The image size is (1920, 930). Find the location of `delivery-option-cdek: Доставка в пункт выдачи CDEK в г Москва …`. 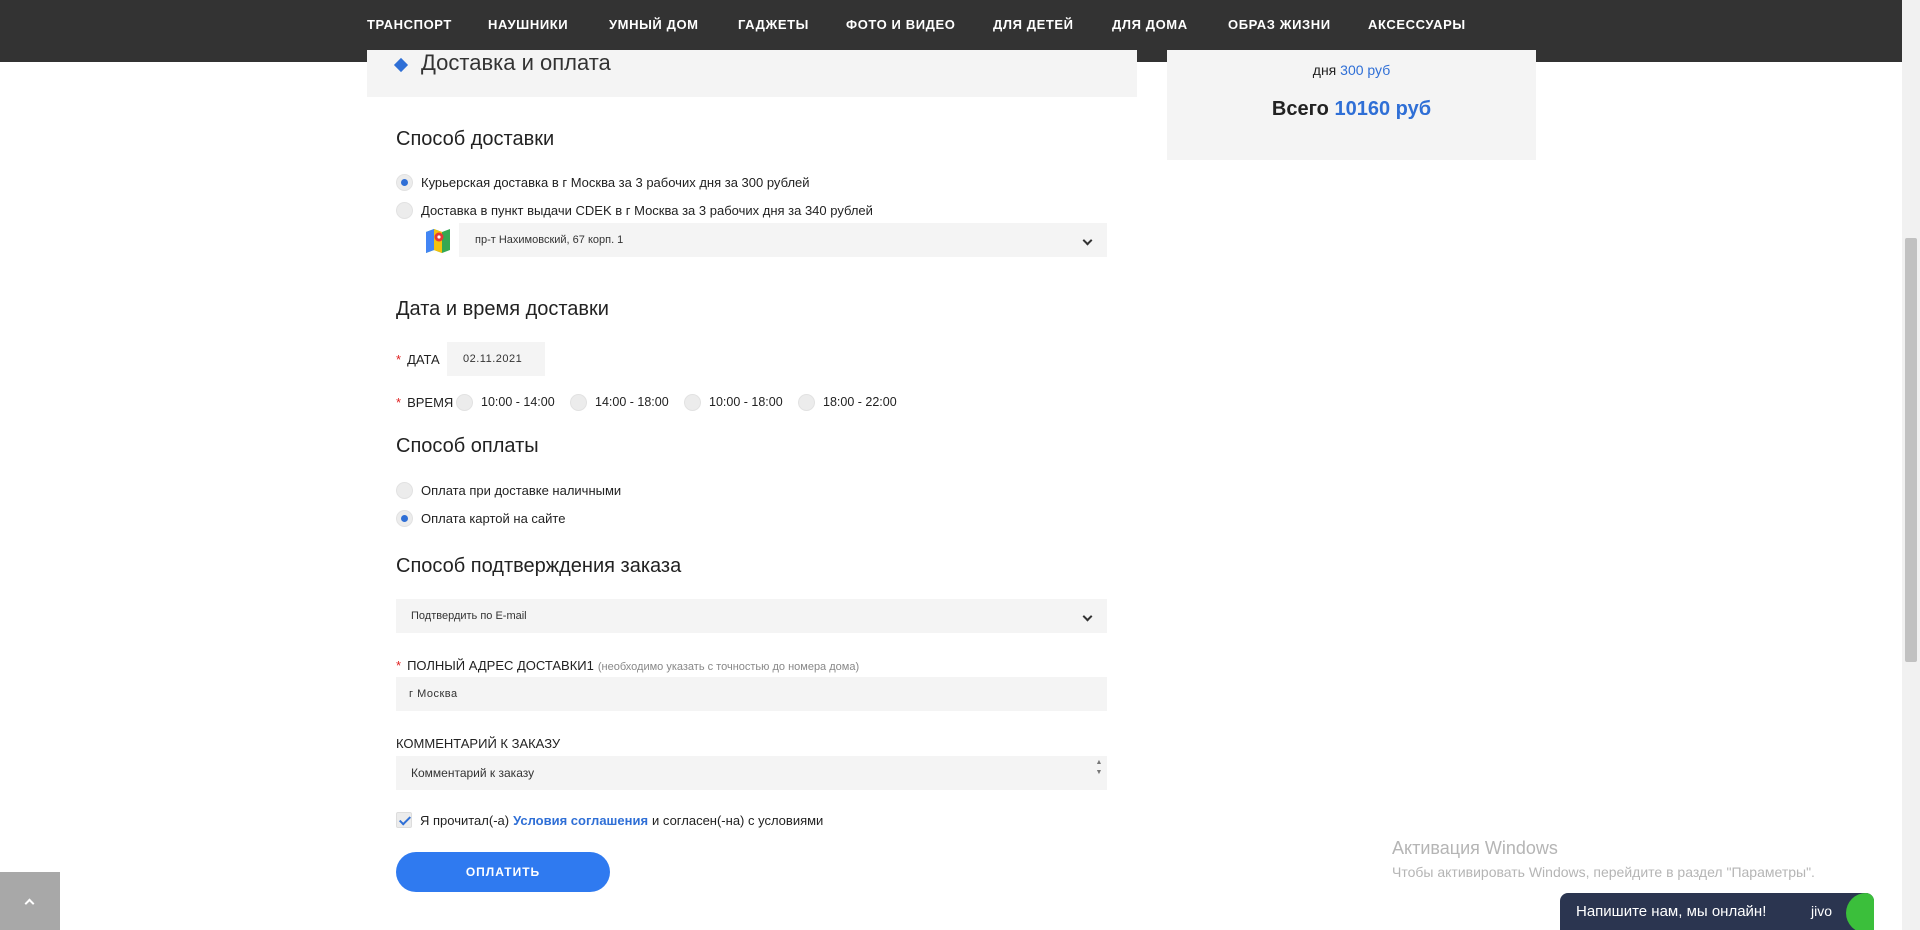

delivery-option-cdek: Доставка в пункт выдачи CDEK в г Москва … is located at coordinates (634, 210).